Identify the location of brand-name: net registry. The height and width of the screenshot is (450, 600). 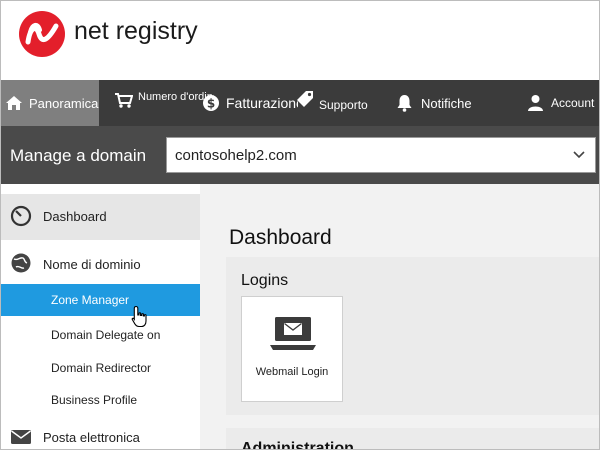
(136, 31).